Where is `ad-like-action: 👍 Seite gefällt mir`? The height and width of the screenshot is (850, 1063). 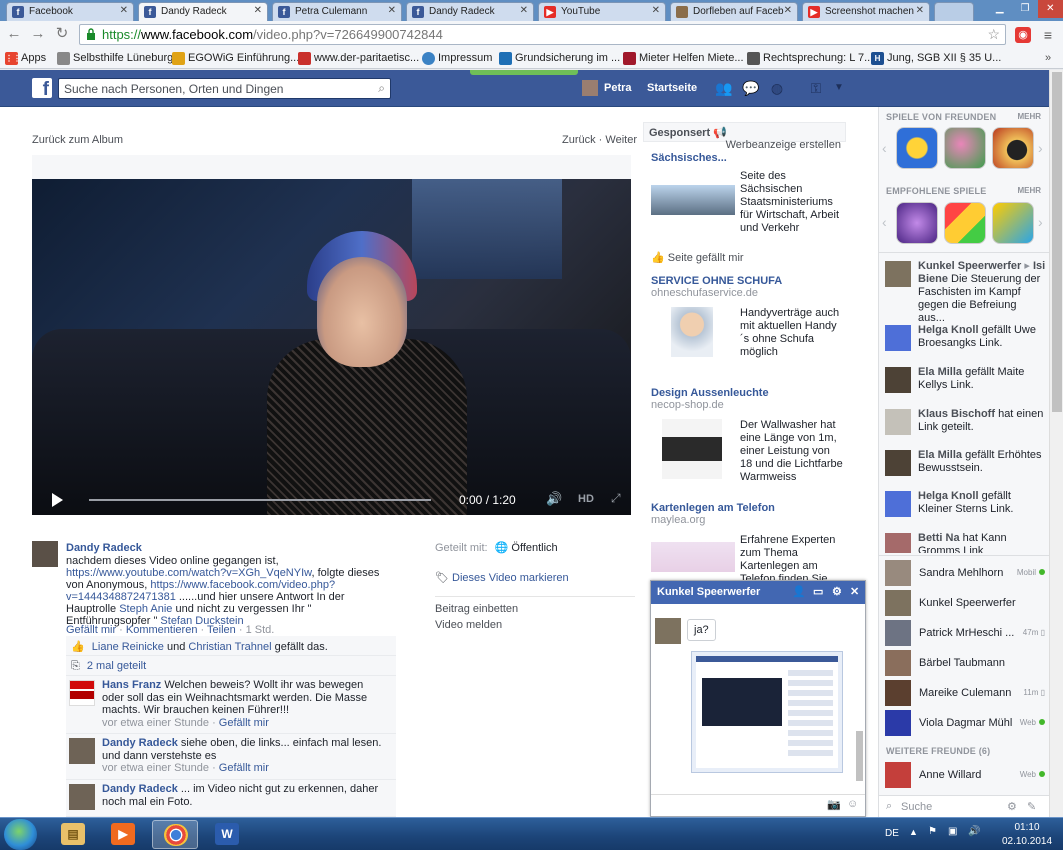
ad-like-action: 👍 Seite gefällt mir is located at coordinates (697, 257).